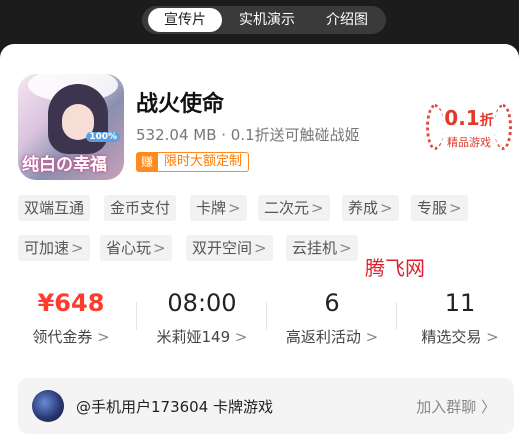  Describe the element at coordinates (48, 406) in the screenshot. I see `avatar` at that location.